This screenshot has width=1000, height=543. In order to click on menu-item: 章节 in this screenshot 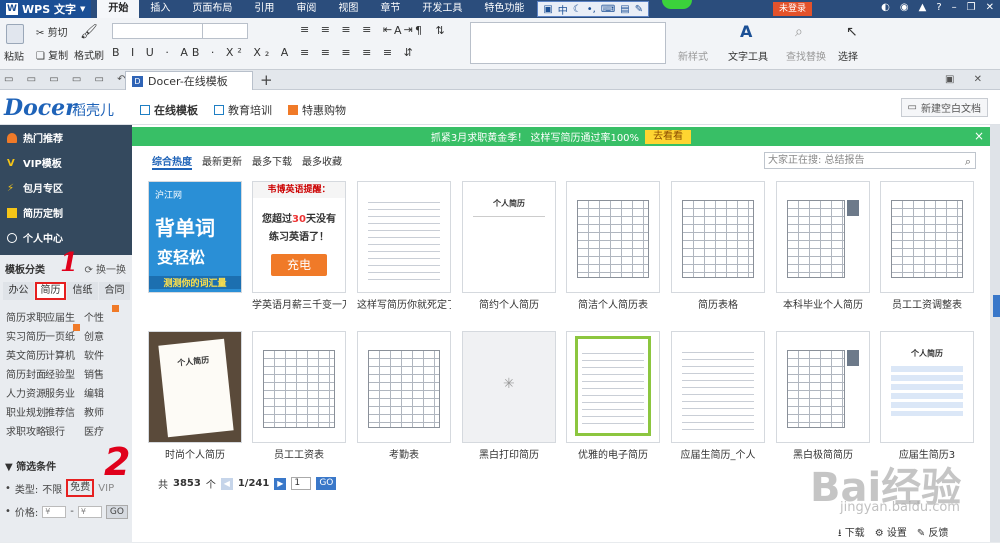, I will do `click(390, 9)`.